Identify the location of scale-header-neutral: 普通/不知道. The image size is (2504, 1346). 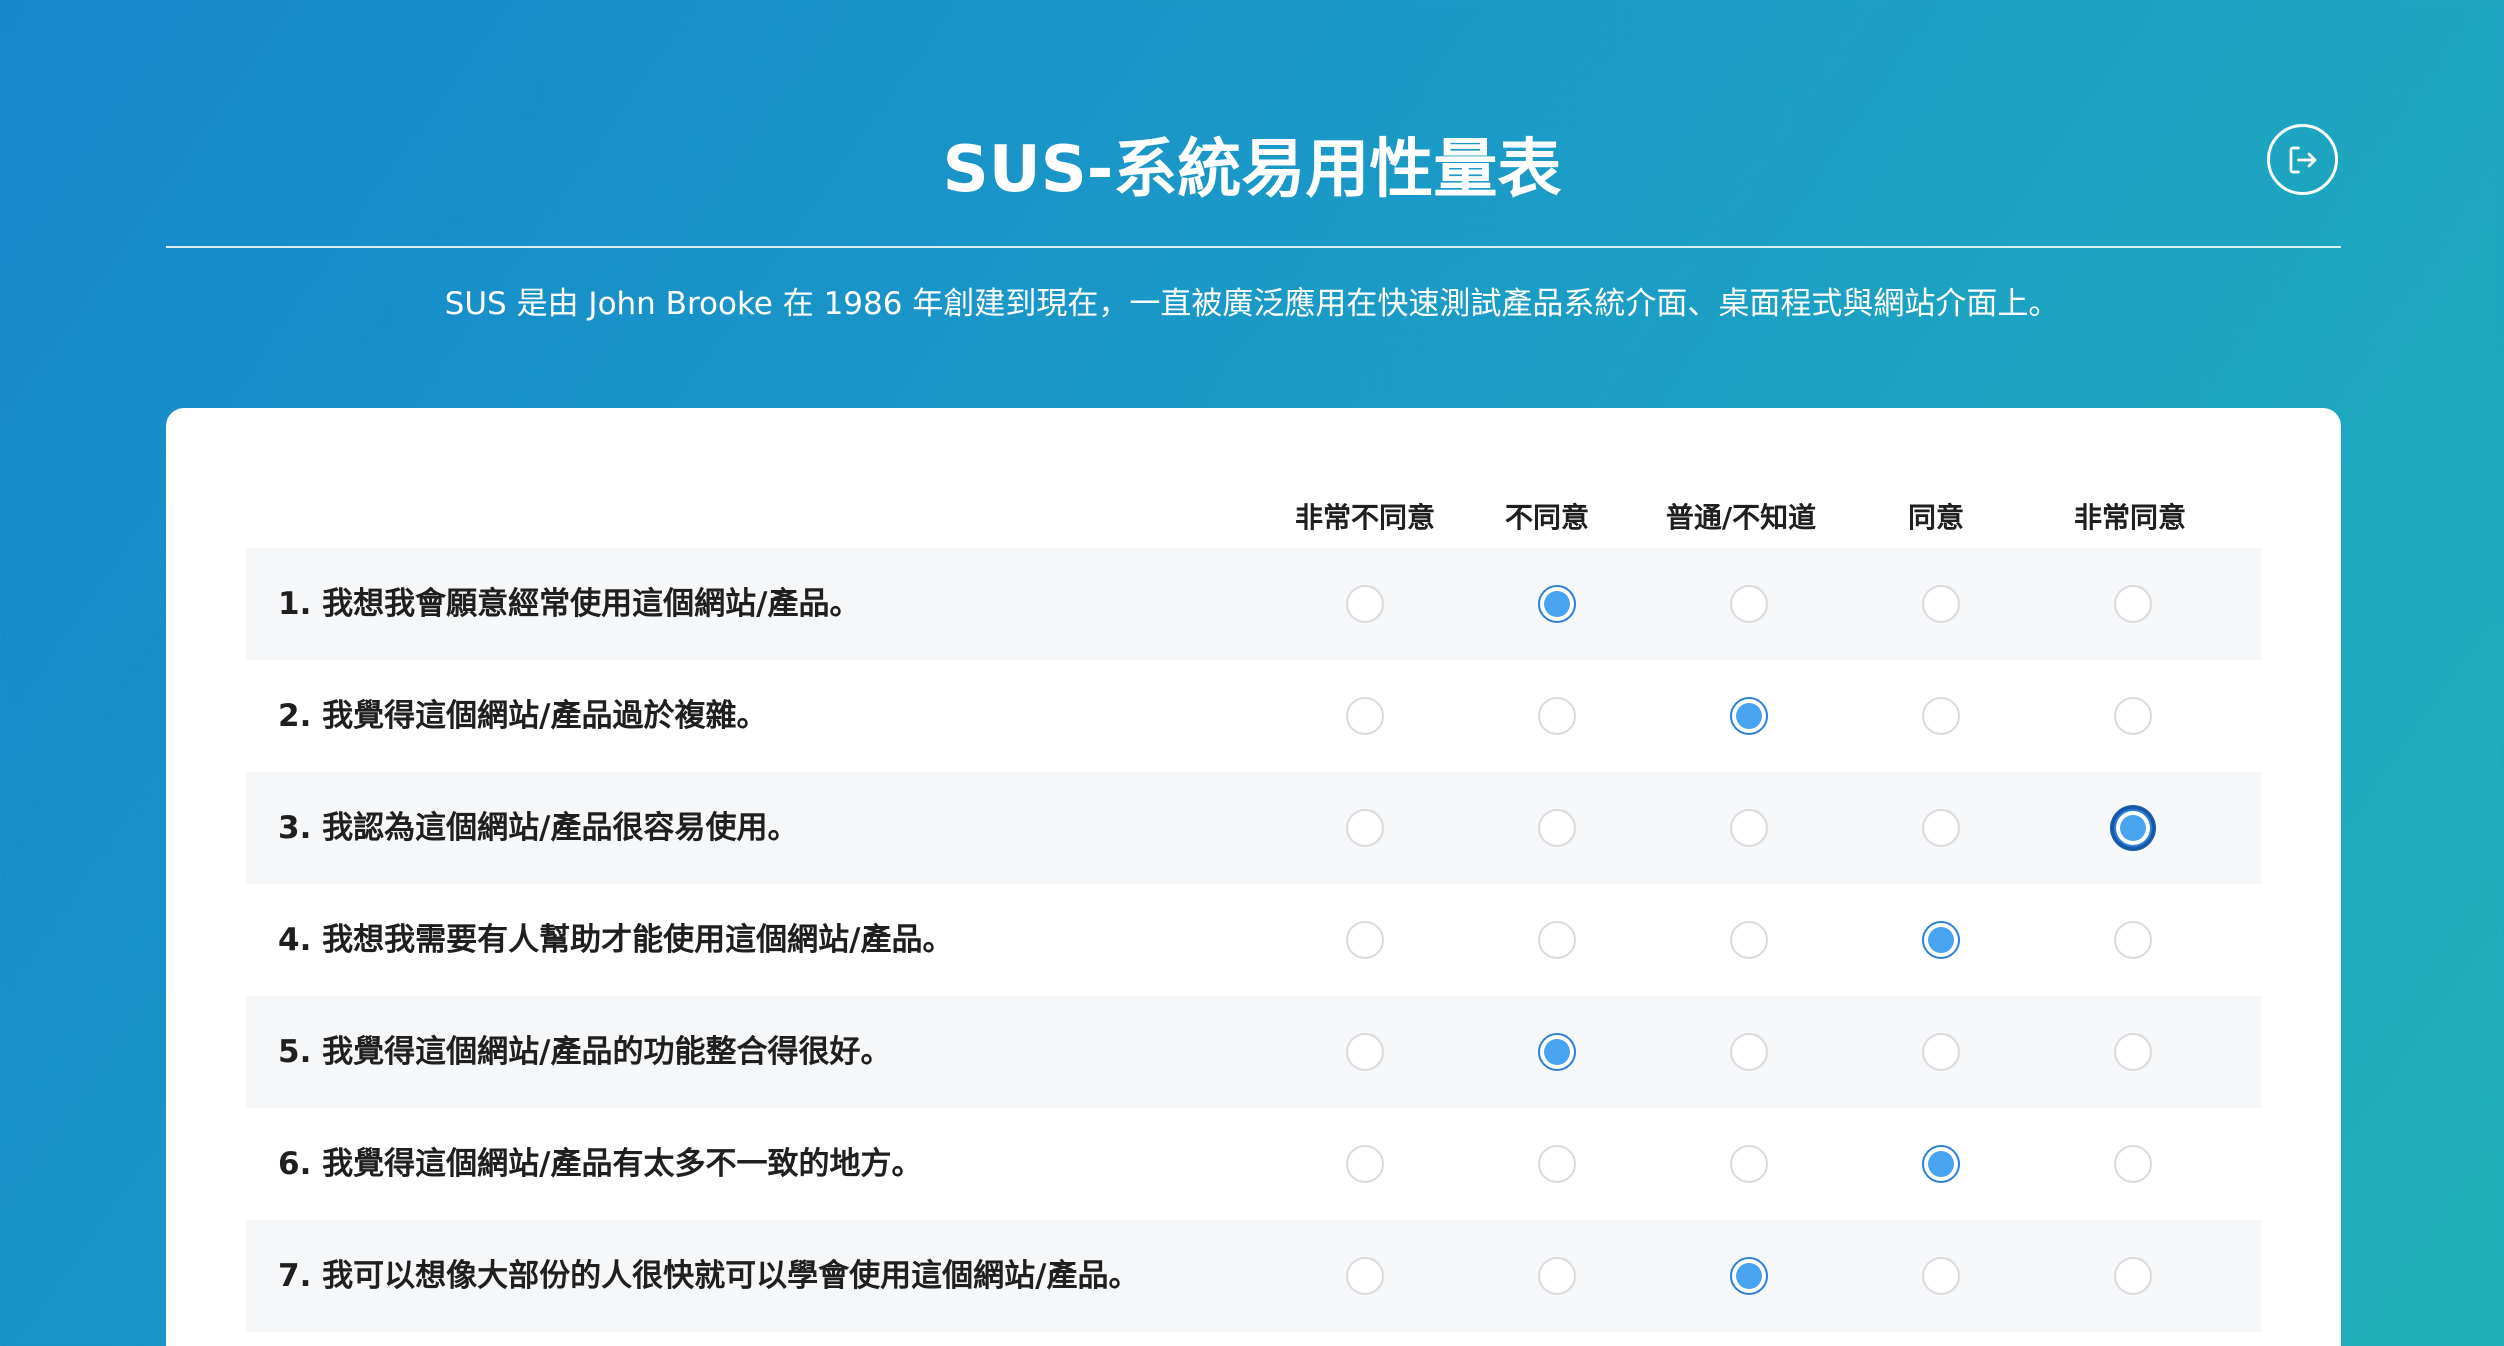
(1741, 517).